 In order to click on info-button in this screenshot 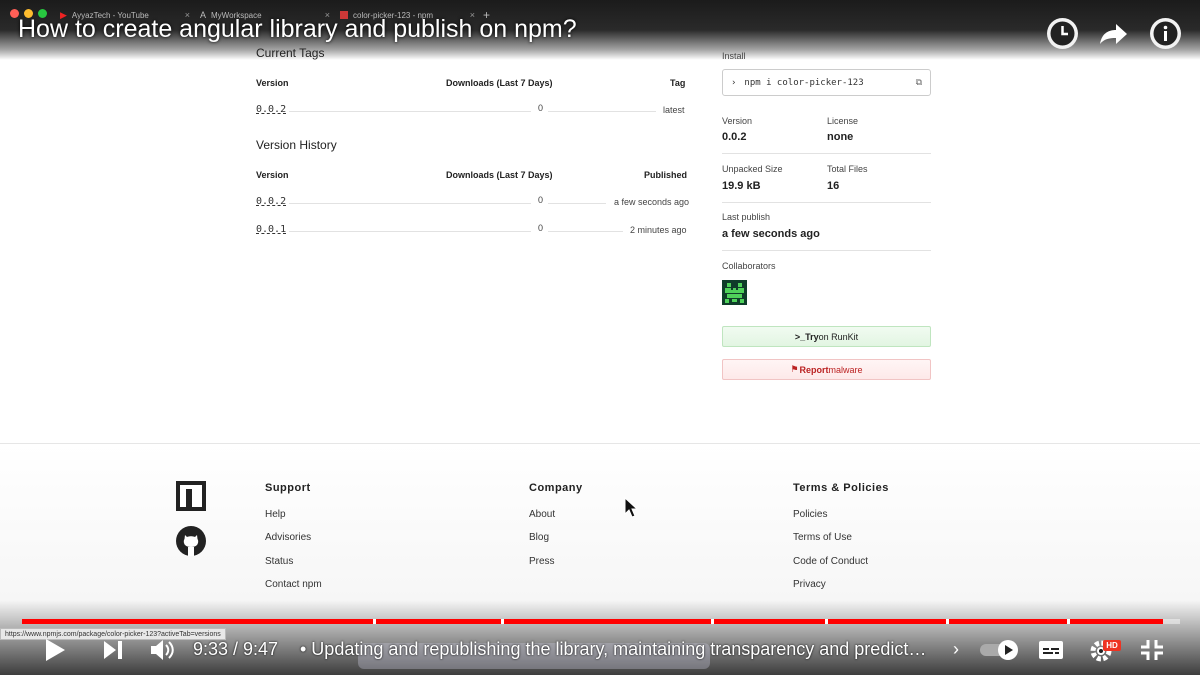, I will do `click(1165, 33)`.